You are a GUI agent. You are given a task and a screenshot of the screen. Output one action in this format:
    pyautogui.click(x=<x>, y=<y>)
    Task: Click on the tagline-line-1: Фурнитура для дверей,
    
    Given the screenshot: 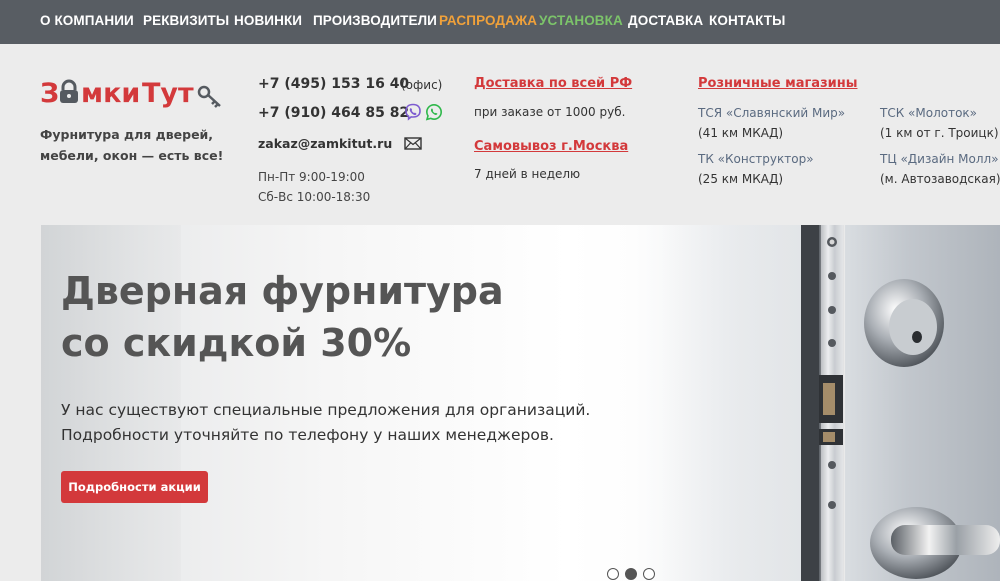 What is the action you would take?
    pyautogui.click(x=127, y=134)
    